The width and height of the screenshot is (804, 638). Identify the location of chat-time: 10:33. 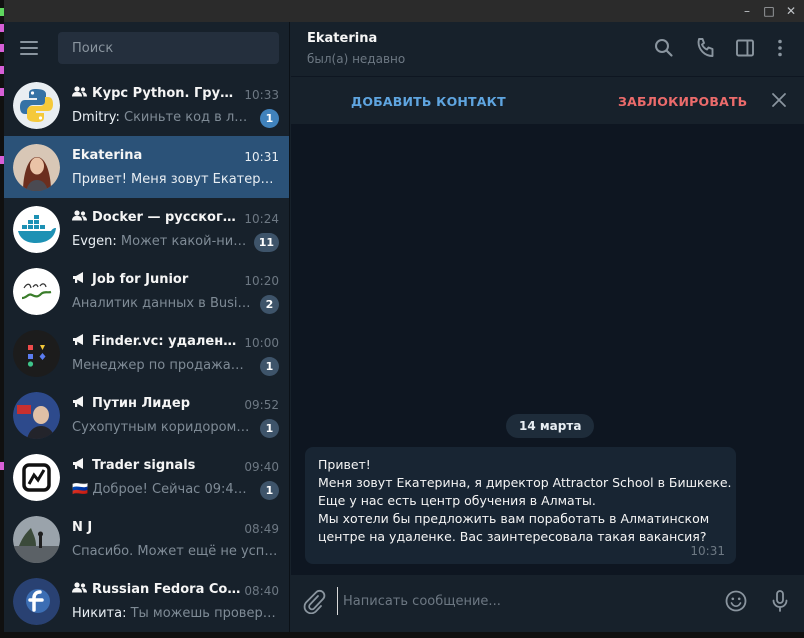
(261, 95).